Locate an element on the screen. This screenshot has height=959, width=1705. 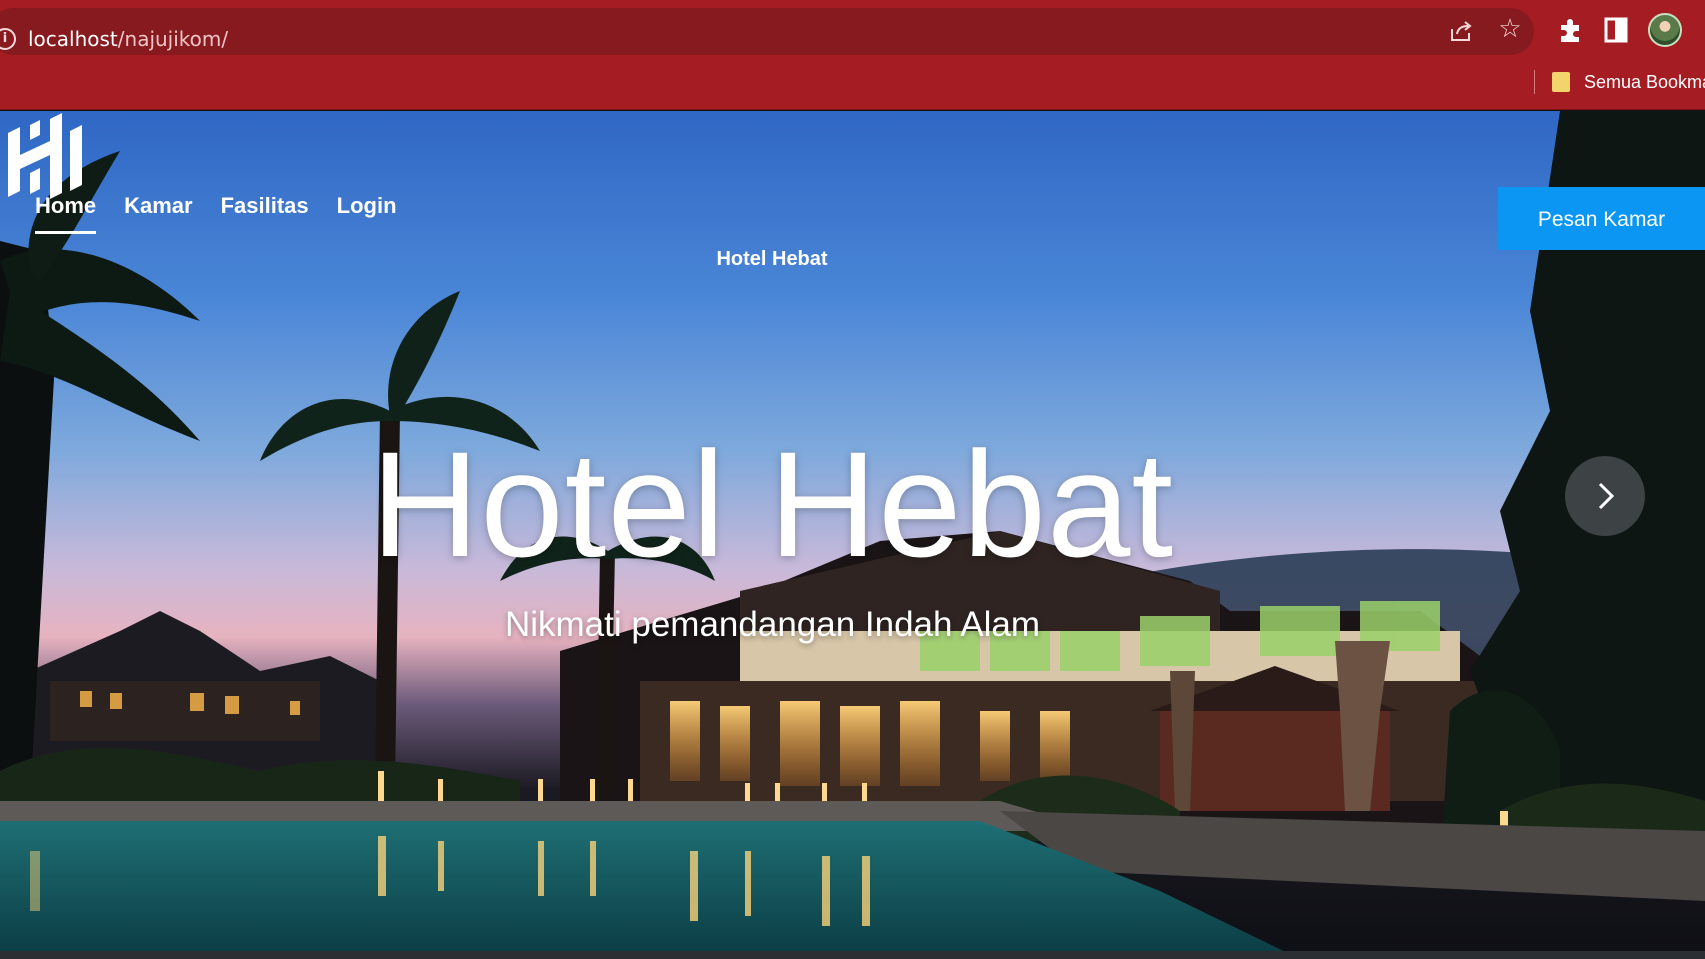
url-text: localhost/najujikom/ is located at coordinates (128, 39).